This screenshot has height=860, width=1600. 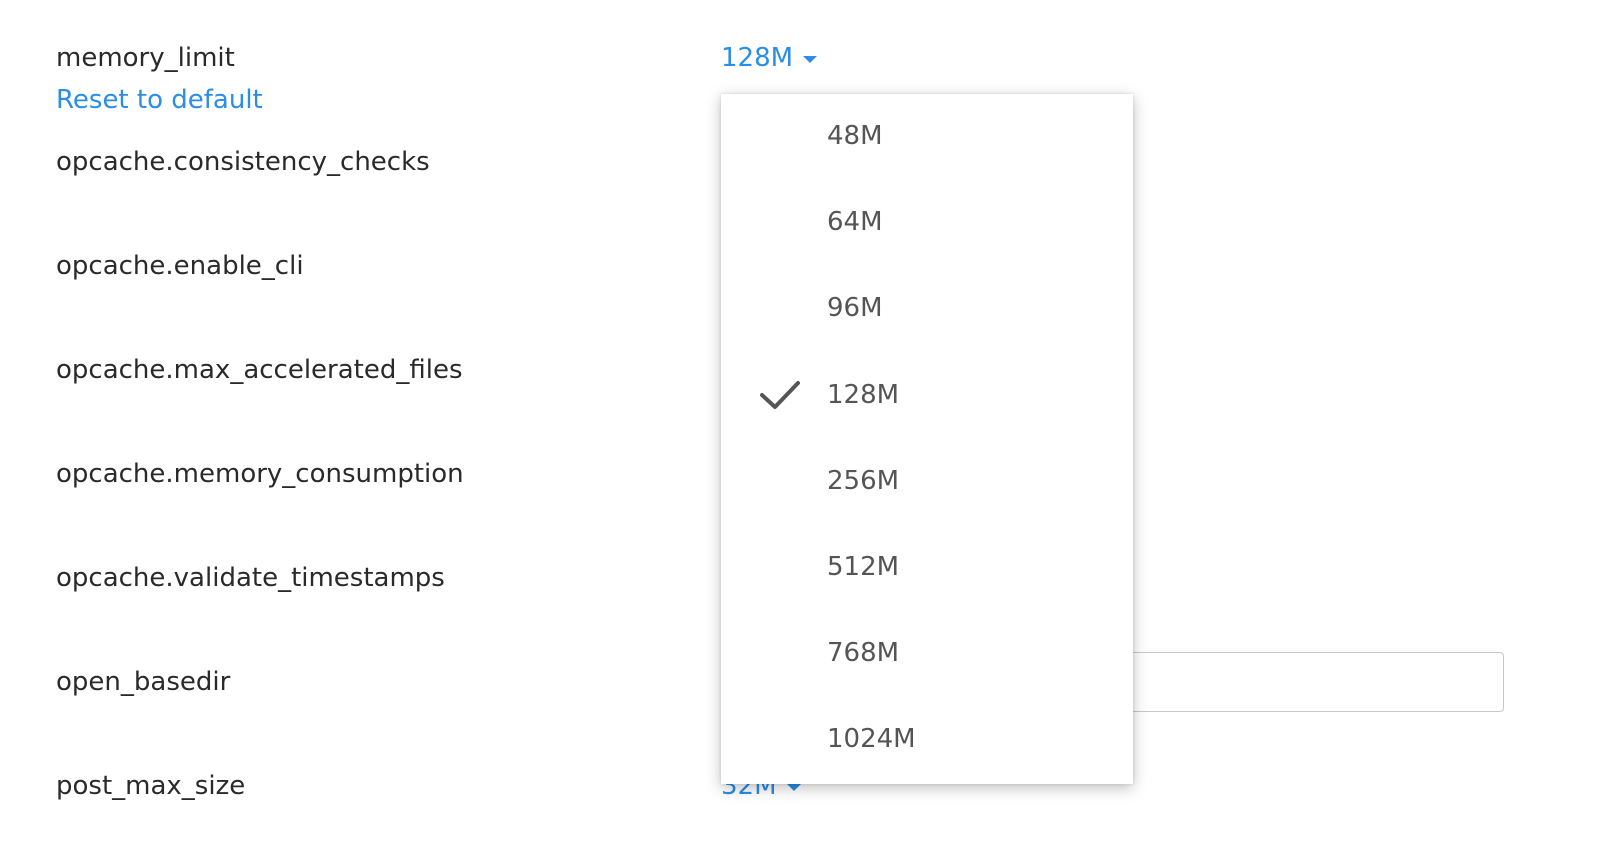 What do you see at coordinates (927, 482) in the screenshot?
I see `dropdown-option-256m: 256M` at bounding box center [927, 482].